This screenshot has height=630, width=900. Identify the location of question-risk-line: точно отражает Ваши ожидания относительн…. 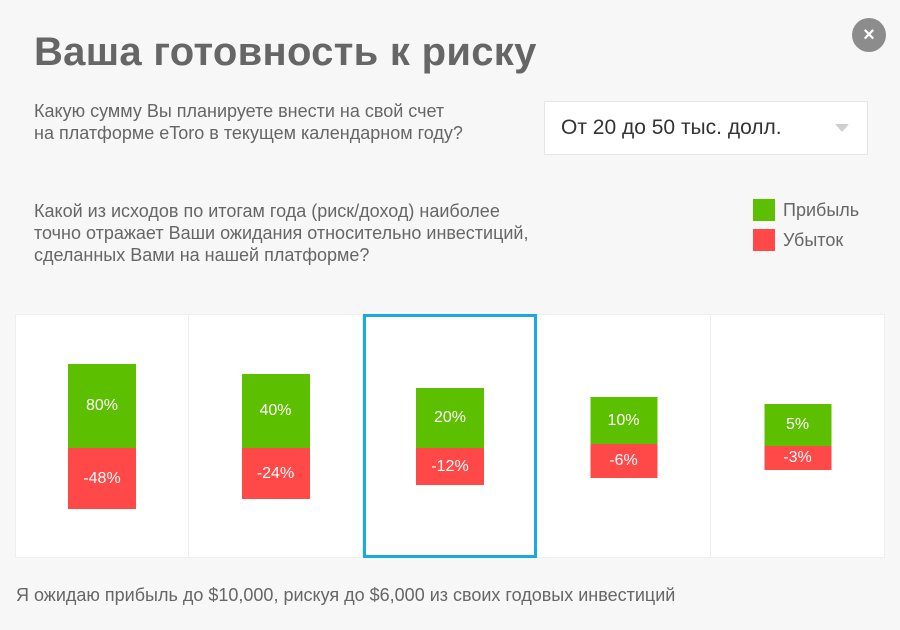
(281, 233).